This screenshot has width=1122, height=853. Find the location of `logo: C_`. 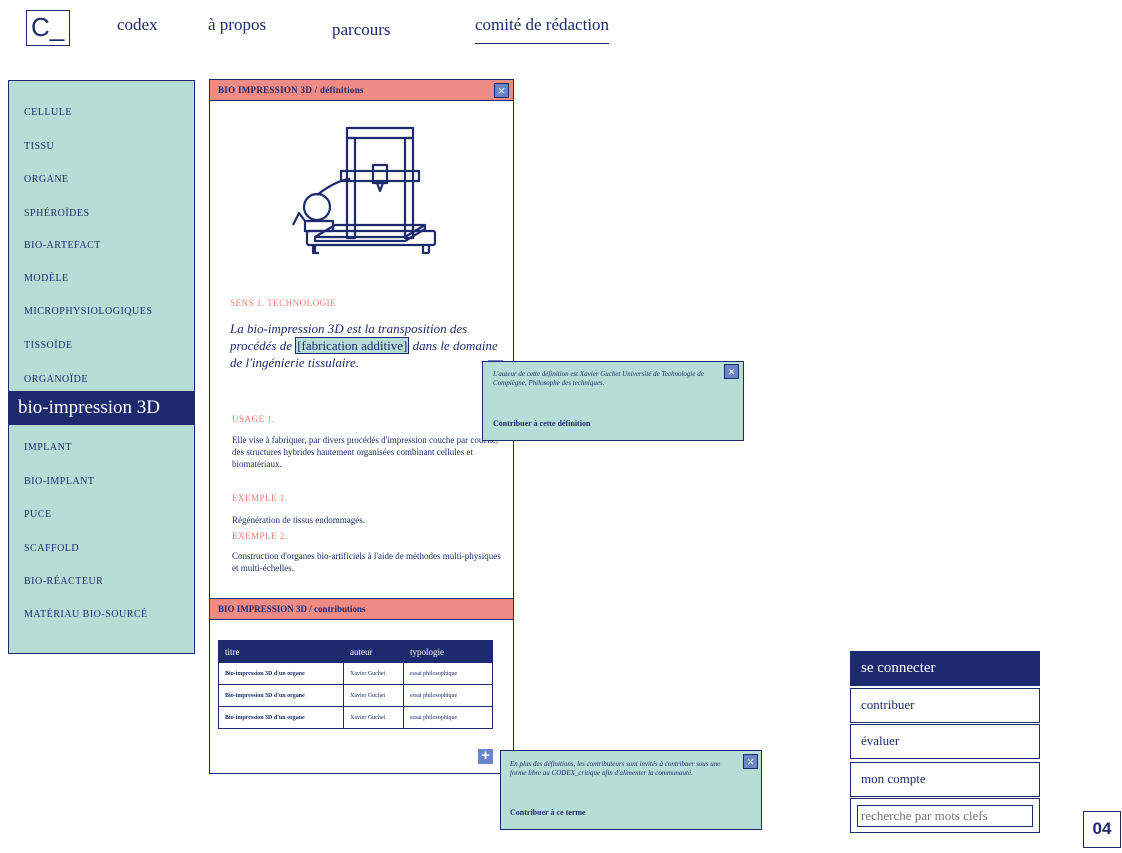

logo: C_ is located at coordinates (48, 28).